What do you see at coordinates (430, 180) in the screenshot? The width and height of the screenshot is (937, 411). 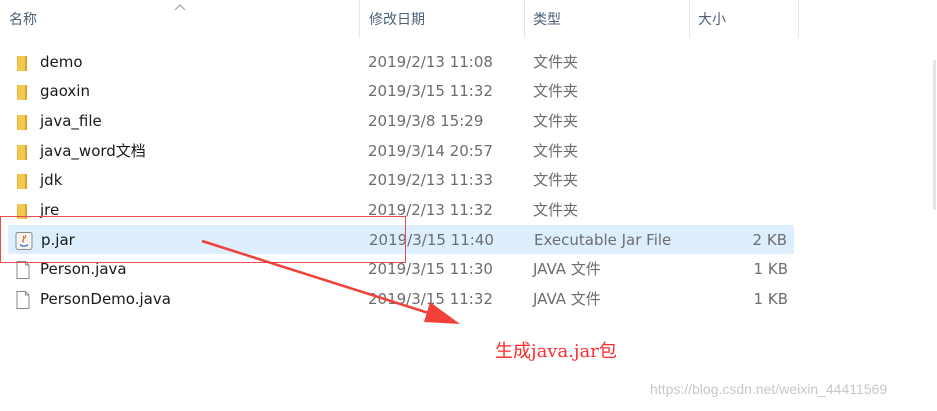 I see `file-date: 2019/2/13 11:33` at bounding box center [430, 180].